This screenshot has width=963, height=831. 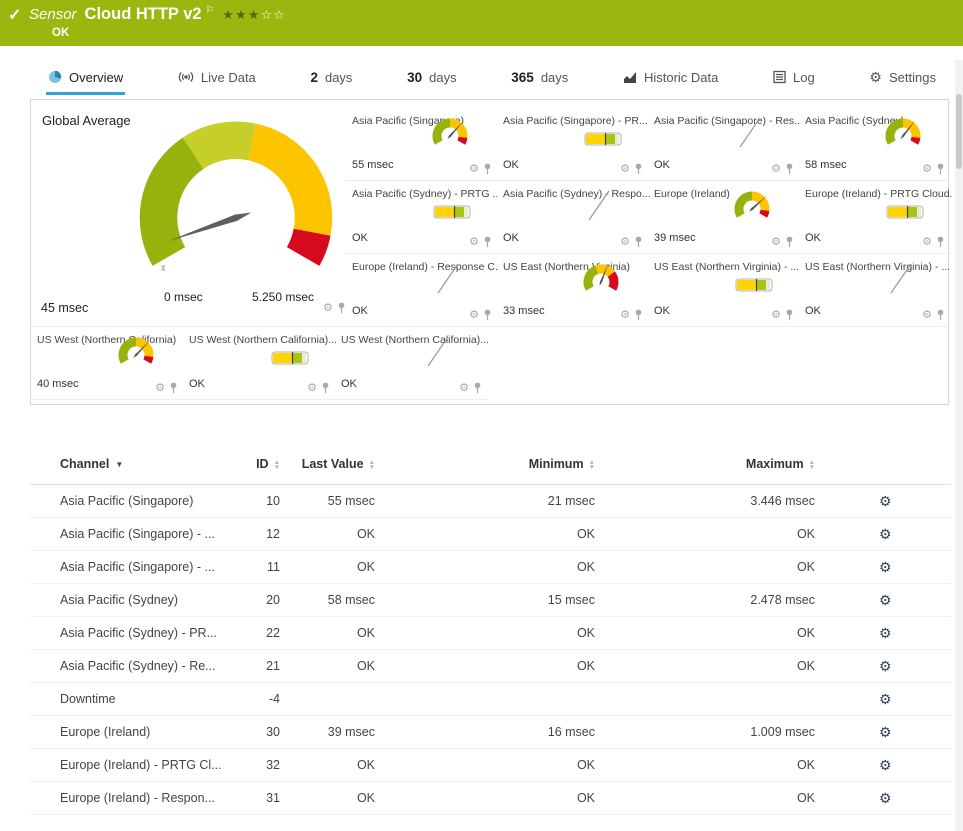 What do you see at coordinates (55, 77) in the screenshot?
I see `overview-icon` at bounding box center [55, 77].